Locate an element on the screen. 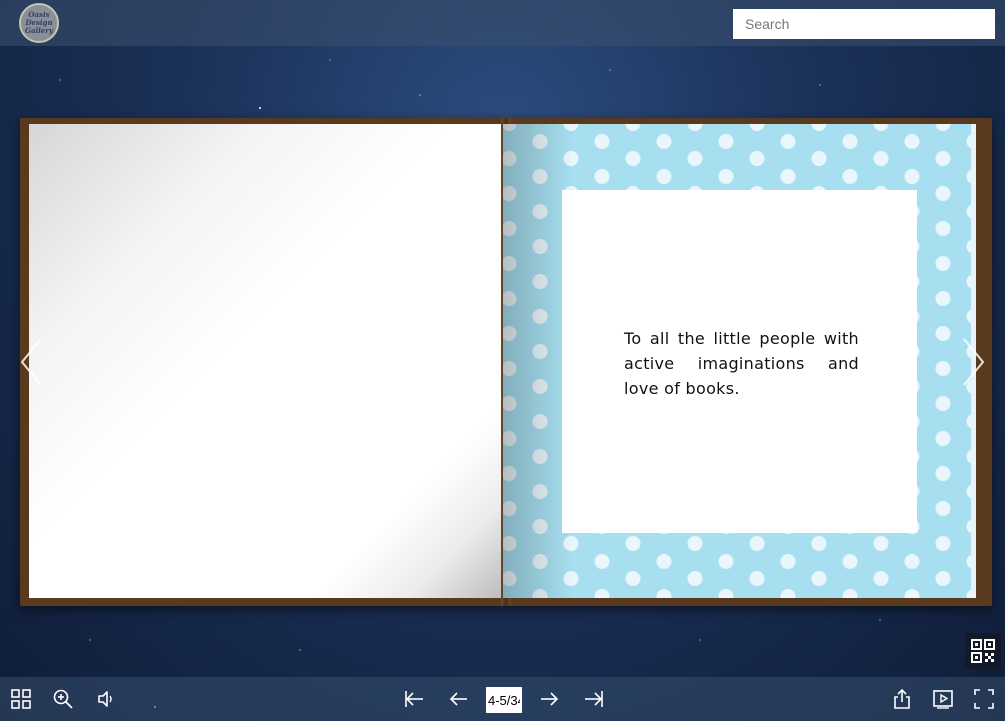  last-page-icon is located at coordinates (594, 699).